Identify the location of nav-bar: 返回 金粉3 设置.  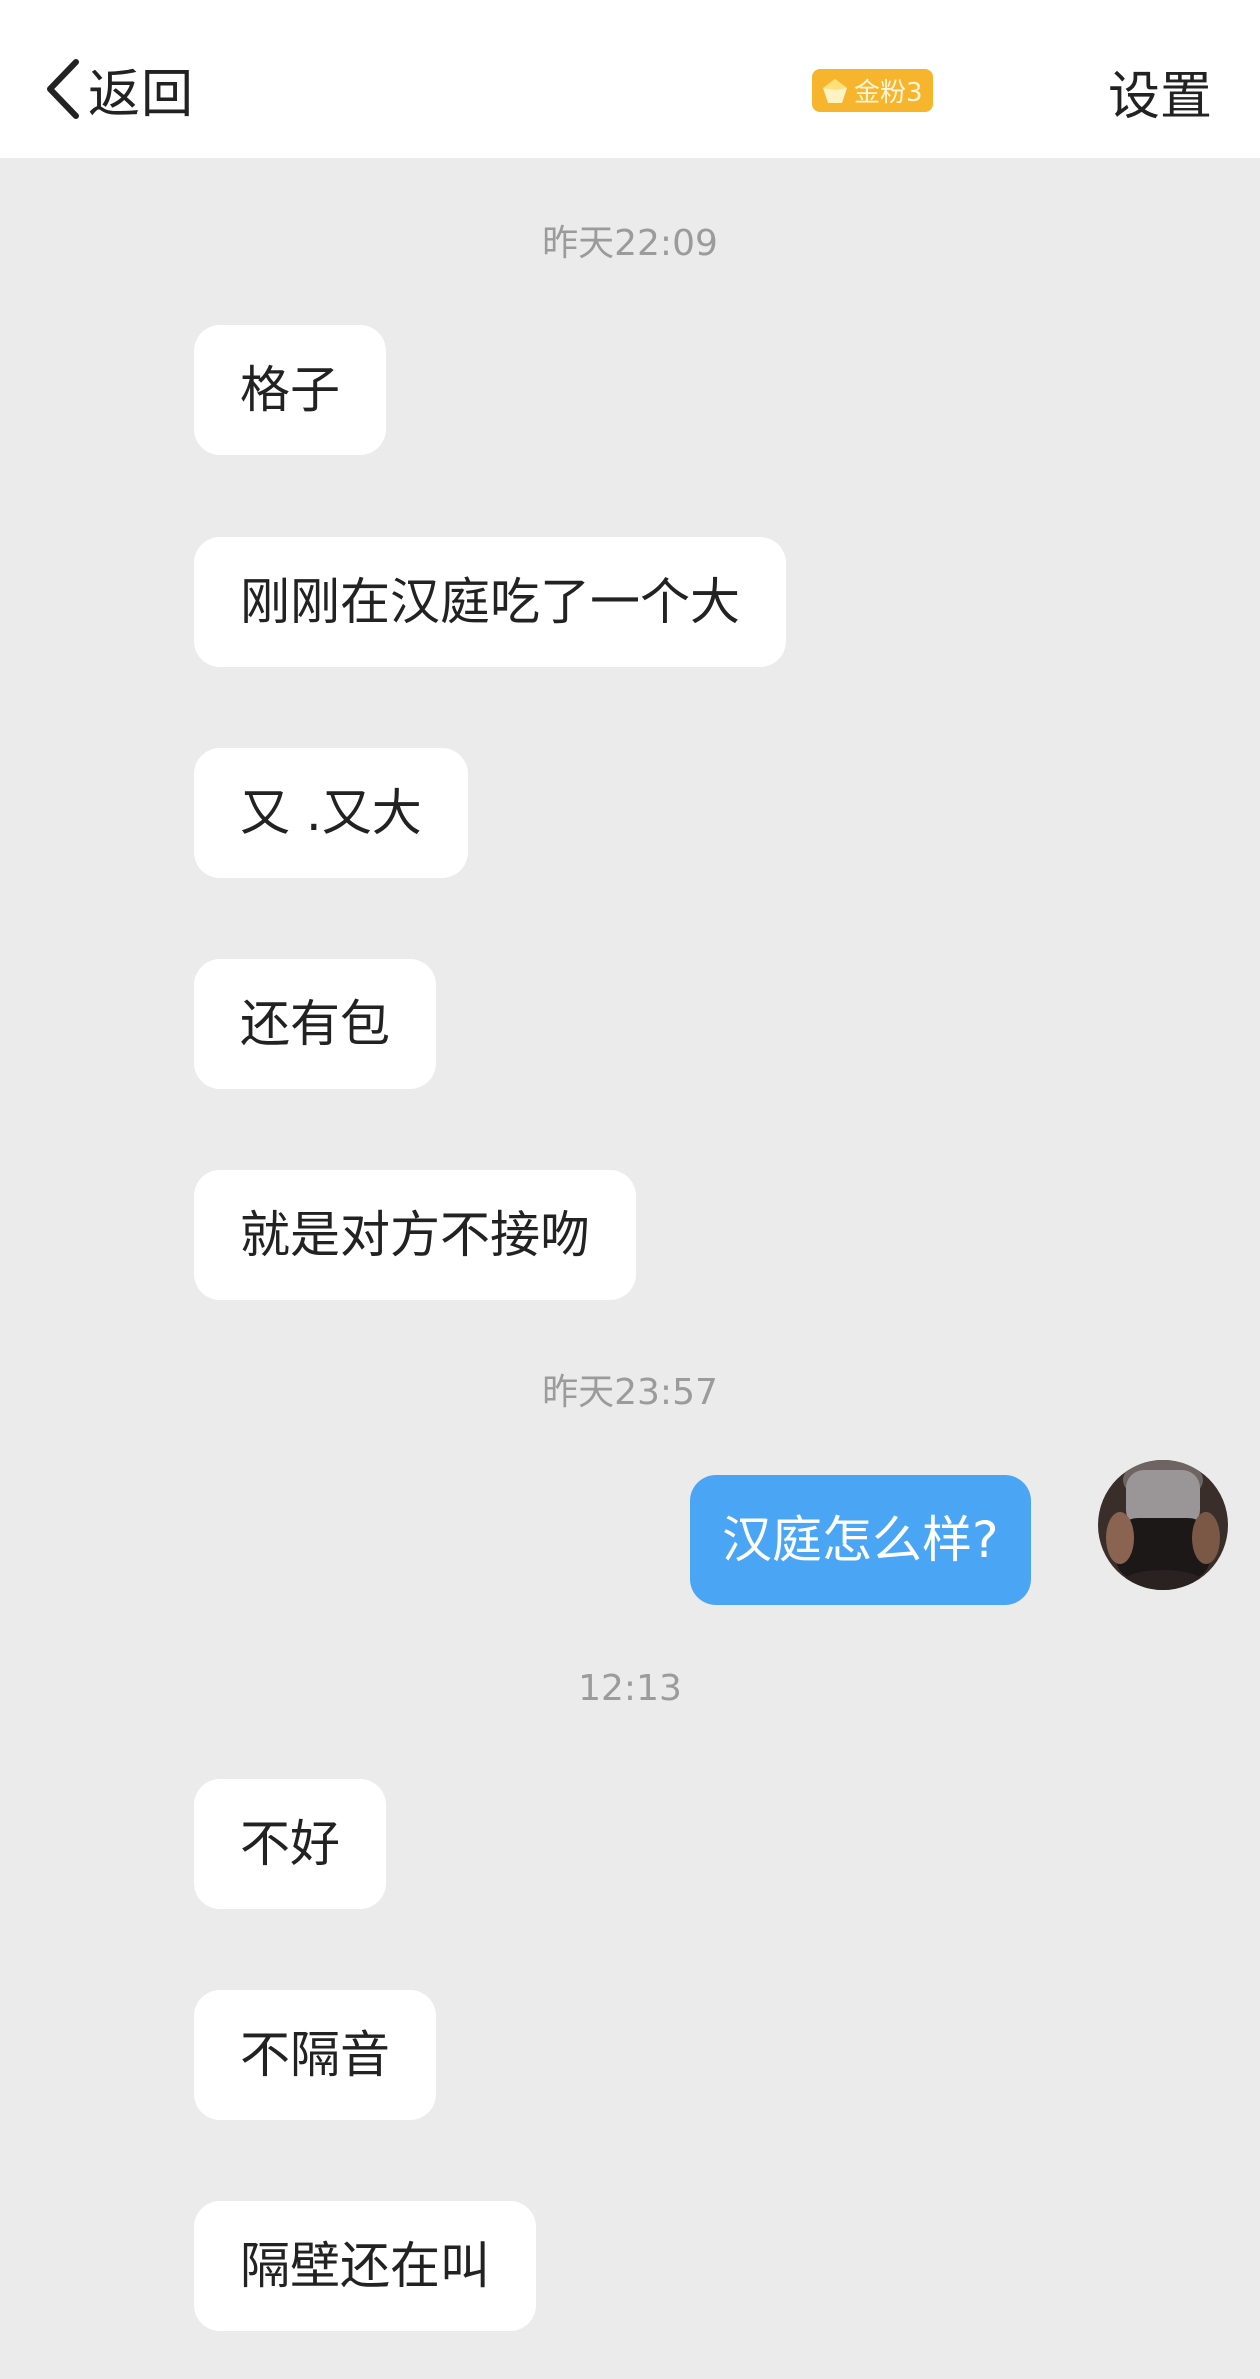
(630, 79).